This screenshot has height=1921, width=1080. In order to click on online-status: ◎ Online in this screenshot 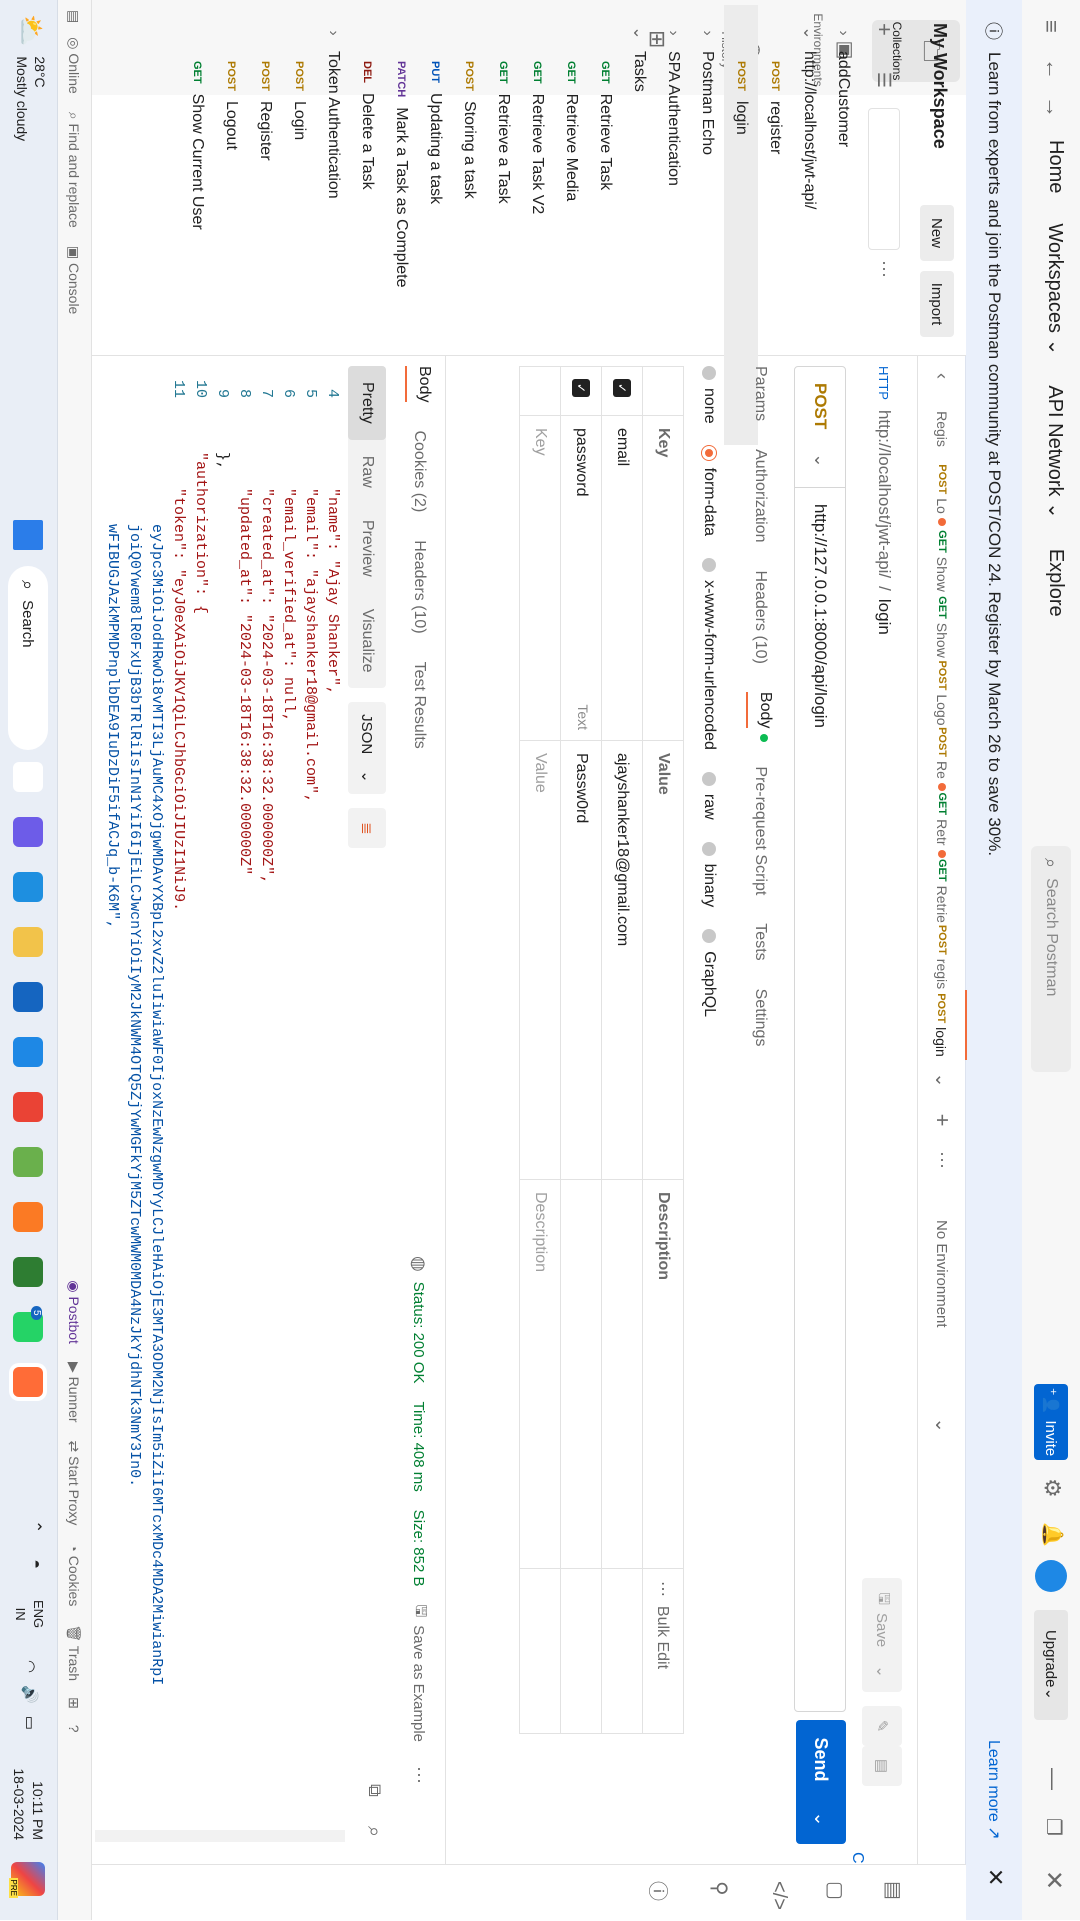, I will do `click(74, 65)`.